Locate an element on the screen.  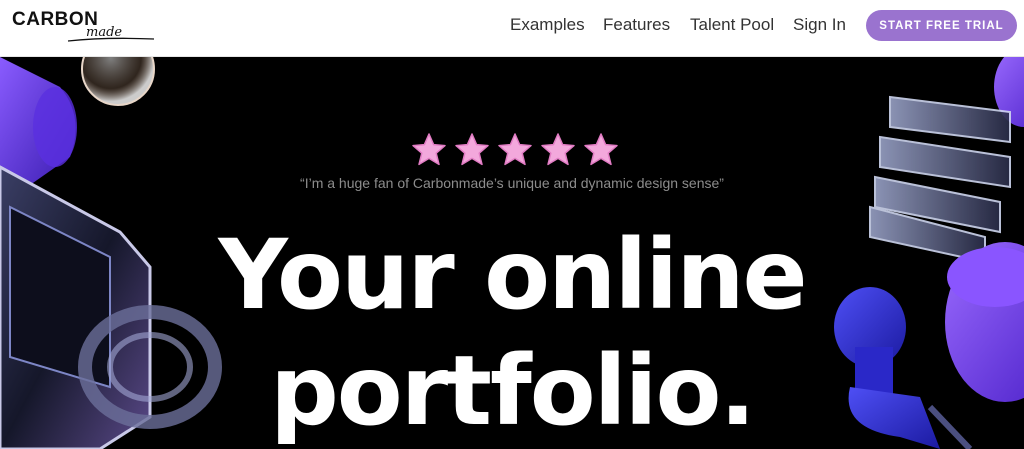
star-rating is located at coordinates (516, 150).